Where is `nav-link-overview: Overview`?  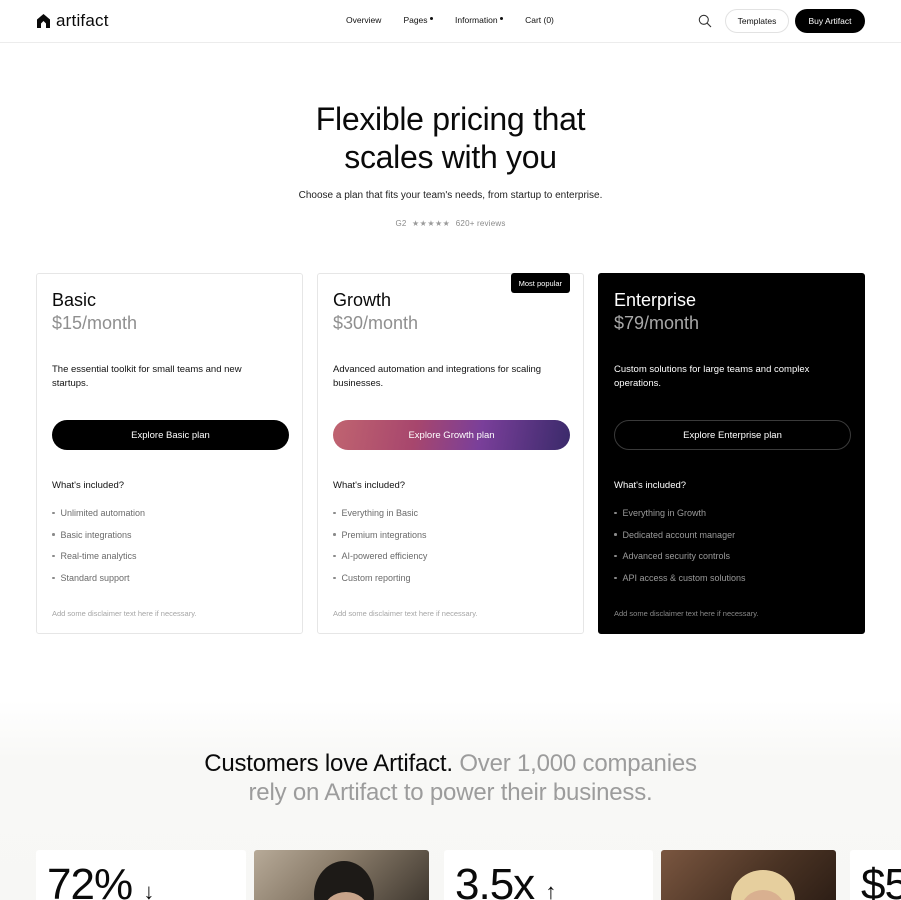
nav-link-overview: Overview is located at coordinates (363, 20).